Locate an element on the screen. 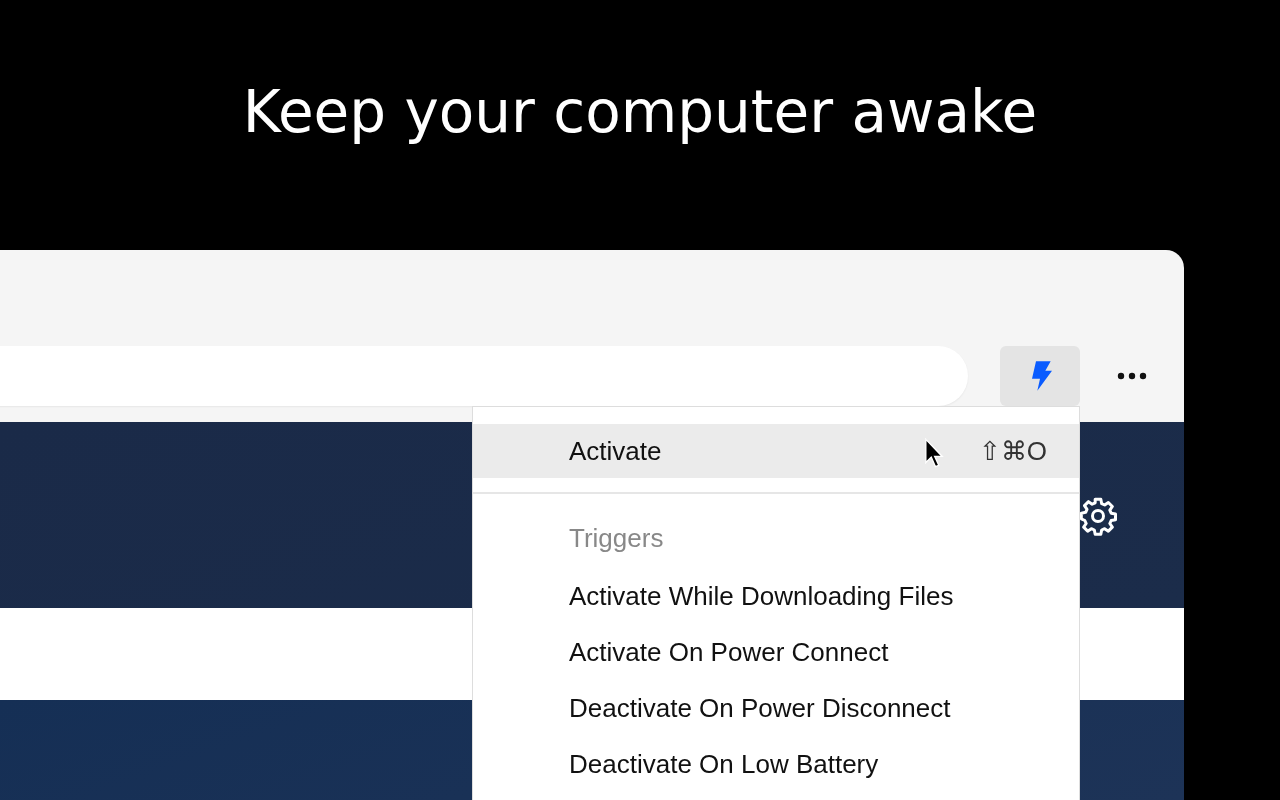  menu-item-label: Deactivate On Low Battery is located at coordinates (724, 764).